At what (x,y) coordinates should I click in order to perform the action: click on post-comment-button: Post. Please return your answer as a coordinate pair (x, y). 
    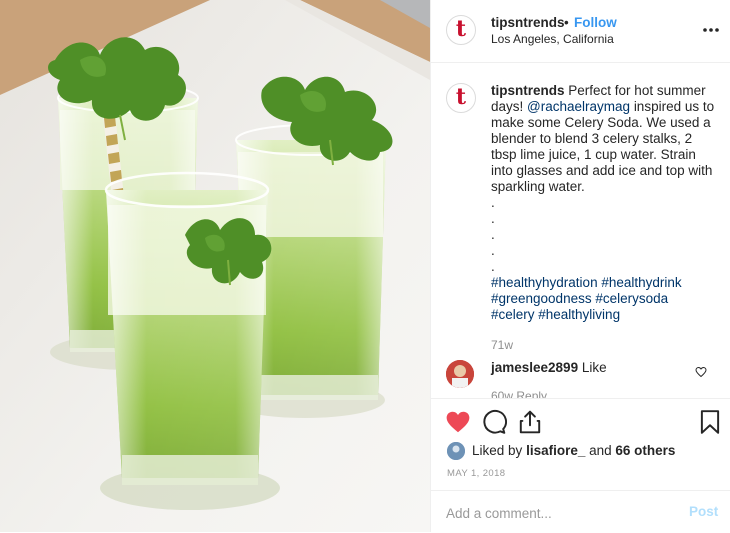
    Looking at the image, I should click on (703, 511).